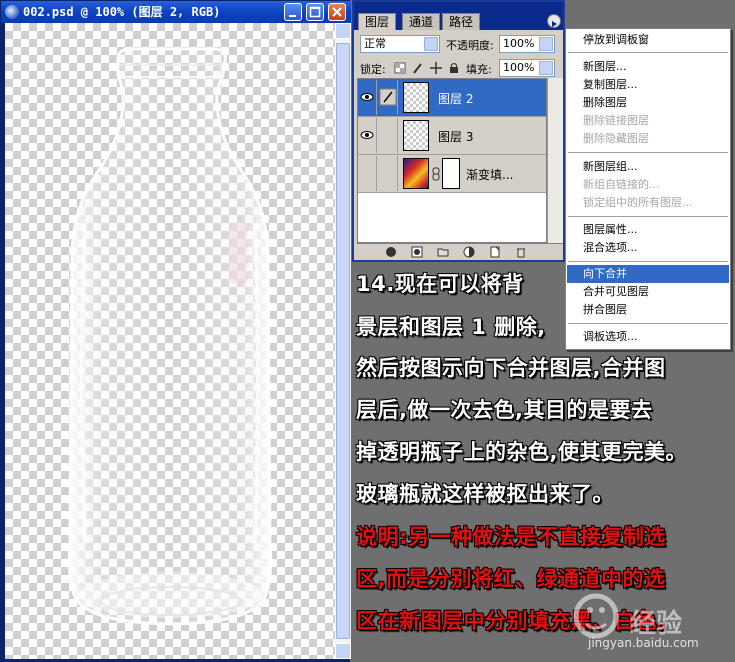 Image resolution: width=735 pixels, height=662 pixels. I want to click on panel-tabbar: 图层 通道 路径, so click(458, 16).